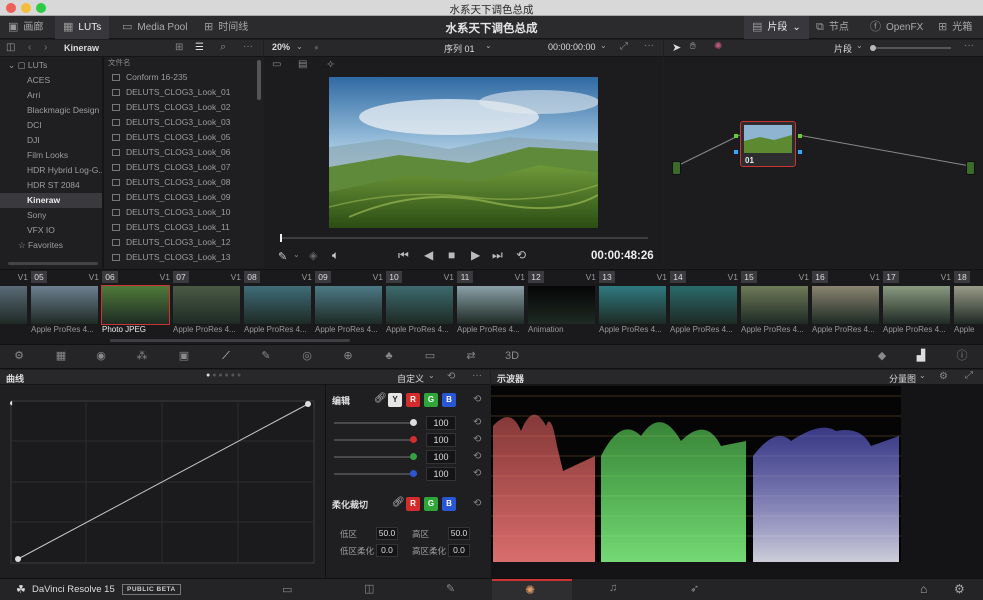 This screenshot has width=983, height=600. What do you see at coordinates (53, 263) in the screenshot?
I see `tree-horizontal-scrollbar` at bounding box center [53, 263].